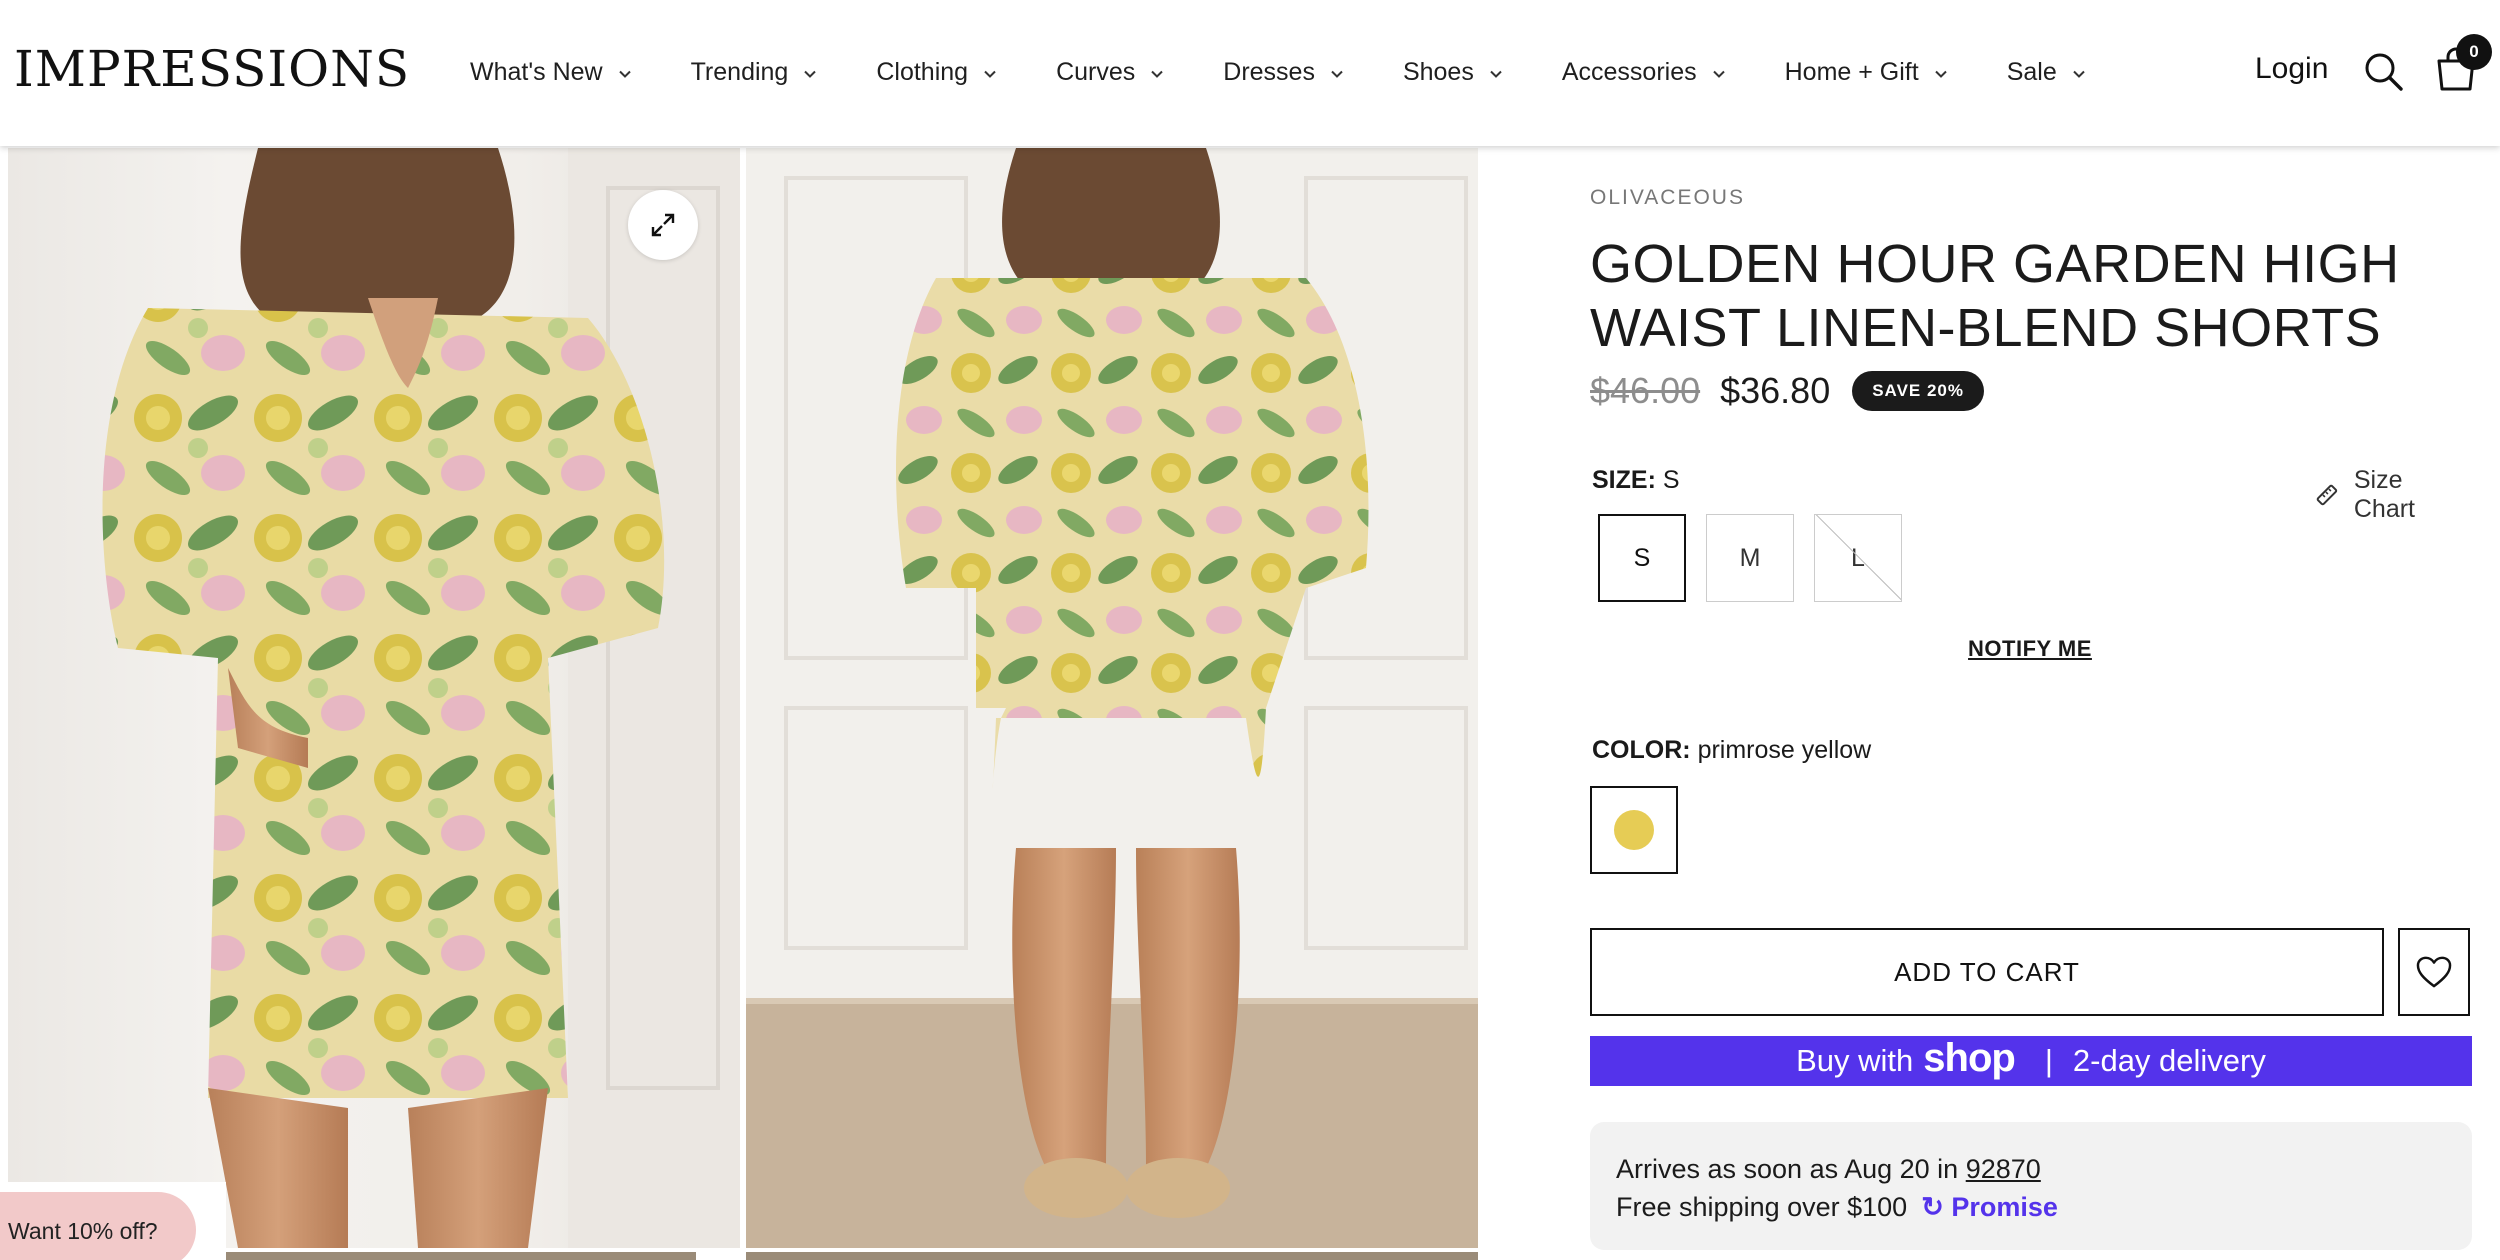 The width and height of the screenshot is (2500, 1260). Describe the element at coordinates (922, 71) in the screenshot. I see `nav-label: Clothing` at that location.